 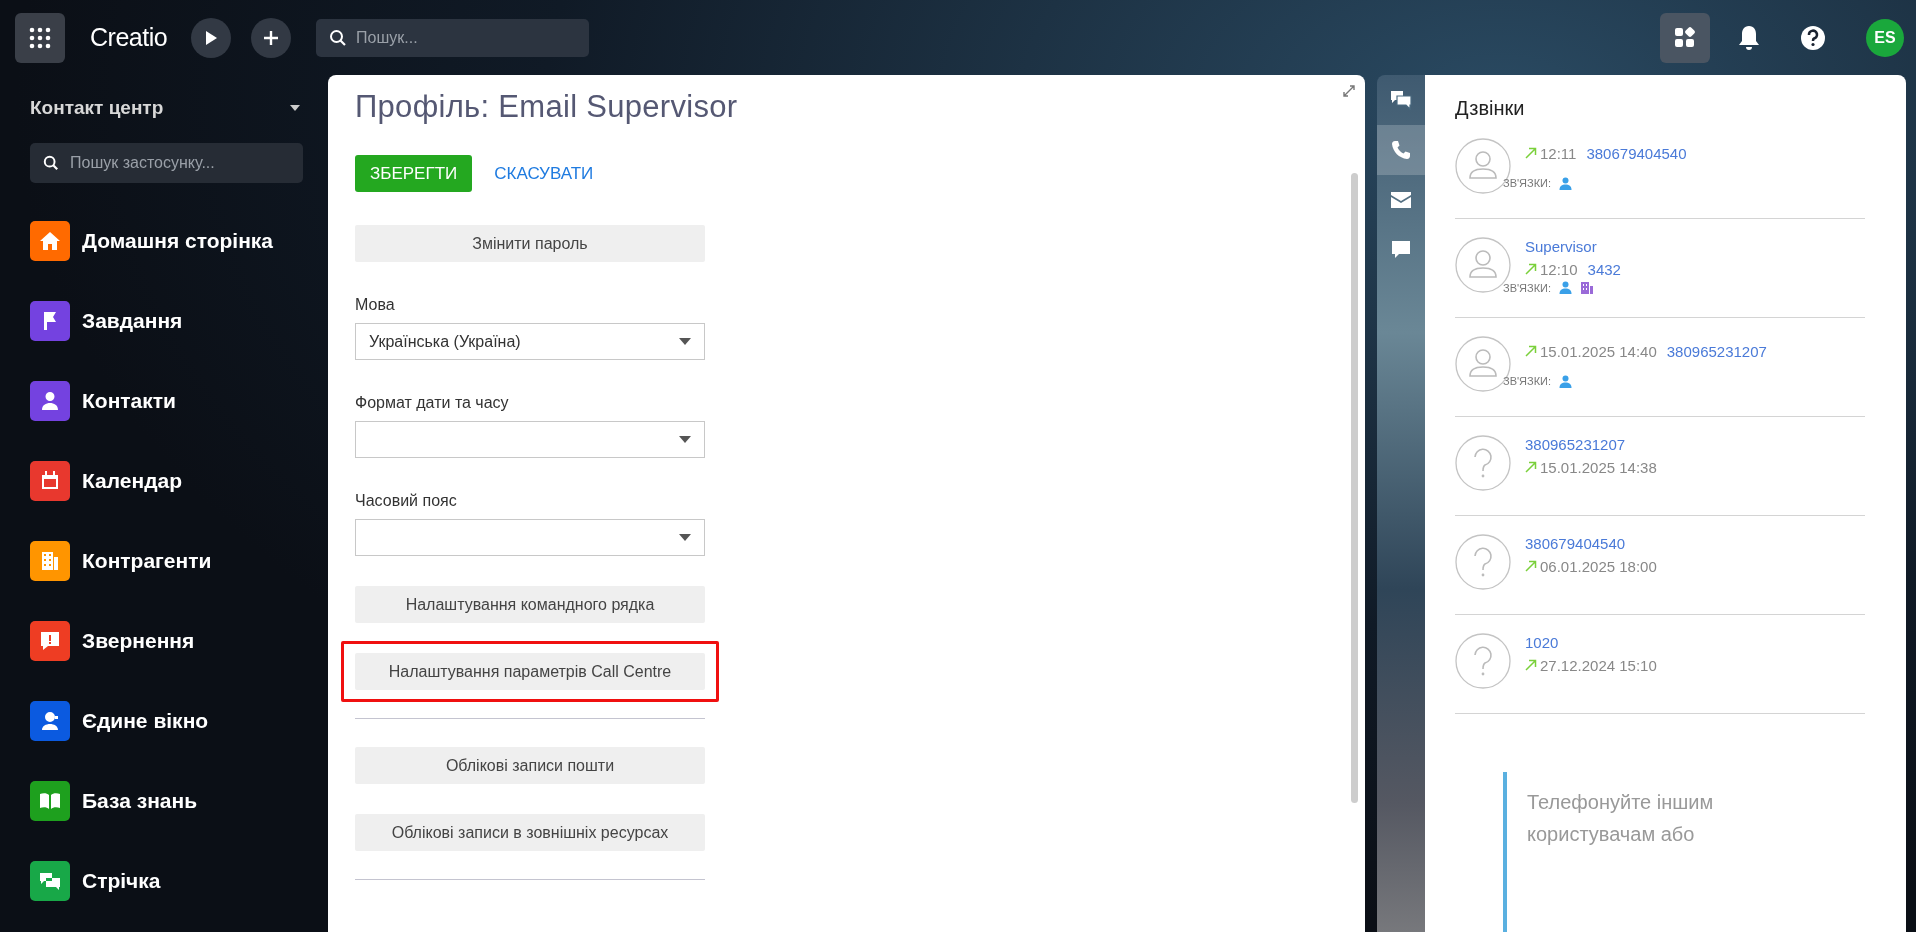 What do you see at coordinates (1695, 642) in the screenshot?
I see `phone-number-link: 1020` at bounding box center [1695, 642].